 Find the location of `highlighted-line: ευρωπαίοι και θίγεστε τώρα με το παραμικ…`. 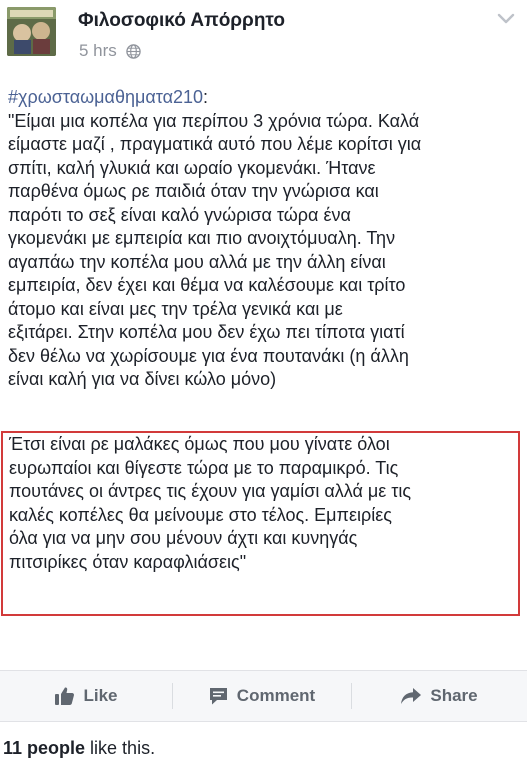

highlighted-line: ευρωπαίοι και θίγεστε τώρα με το παραμικ… is located at coordinates (204, 467).